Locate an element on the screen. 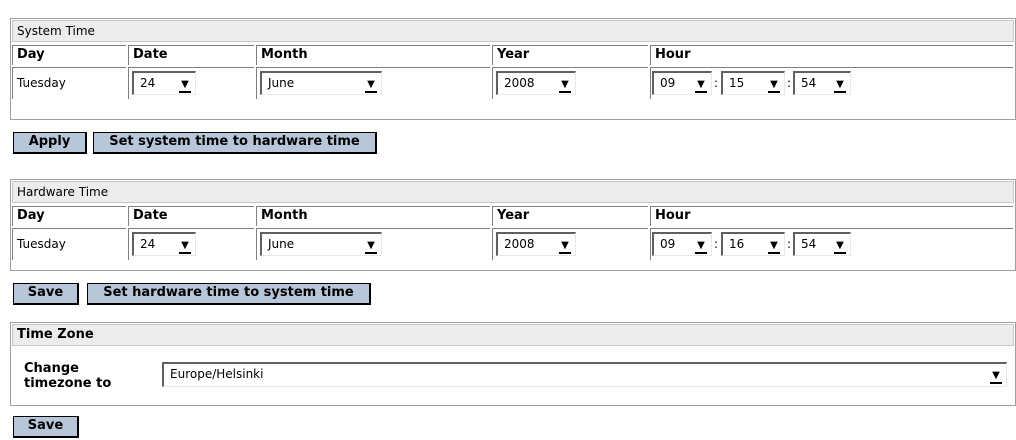 This screenshot has width=1016, height=440. save-hardware-button: Save is located at coordinates (46, 294).